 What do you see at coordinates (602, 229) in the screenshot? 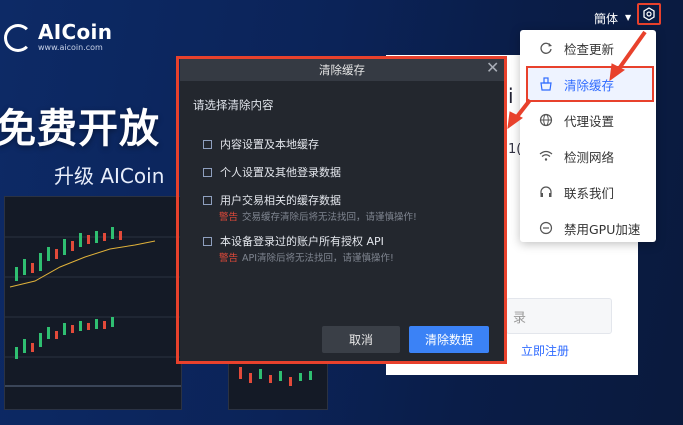
I see `menu-item-label: 禁用GPU加速` at bounding box center [602, 229].